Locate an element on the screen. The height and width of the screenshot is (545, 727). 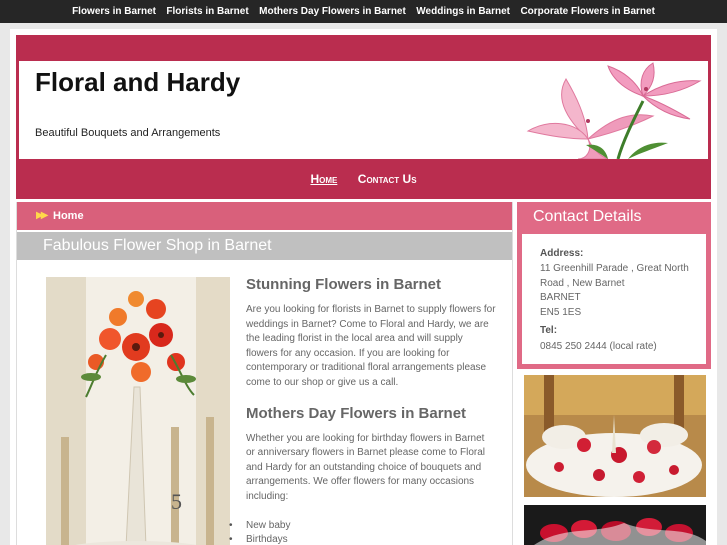
flower-arrangement-photo: 5 is located at coordinates (138, 411).